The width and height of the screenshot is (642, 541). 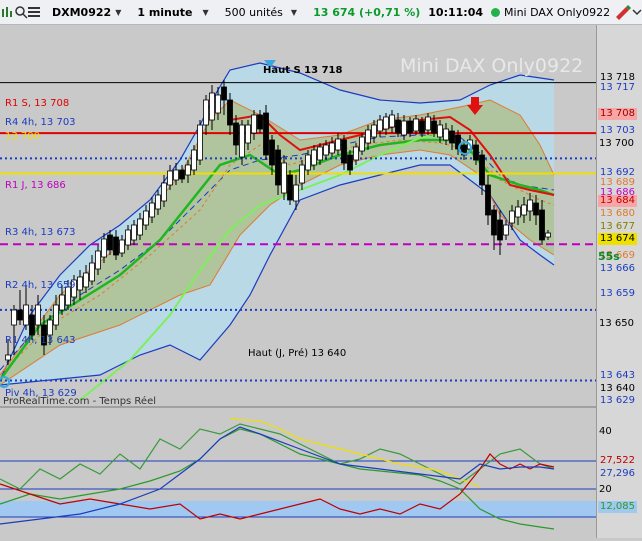 What do you see at coordinates (557, 12) in the screenshot?
I see `instrument-name: Mini DAX Only0922` at bounding box center [557, 12].